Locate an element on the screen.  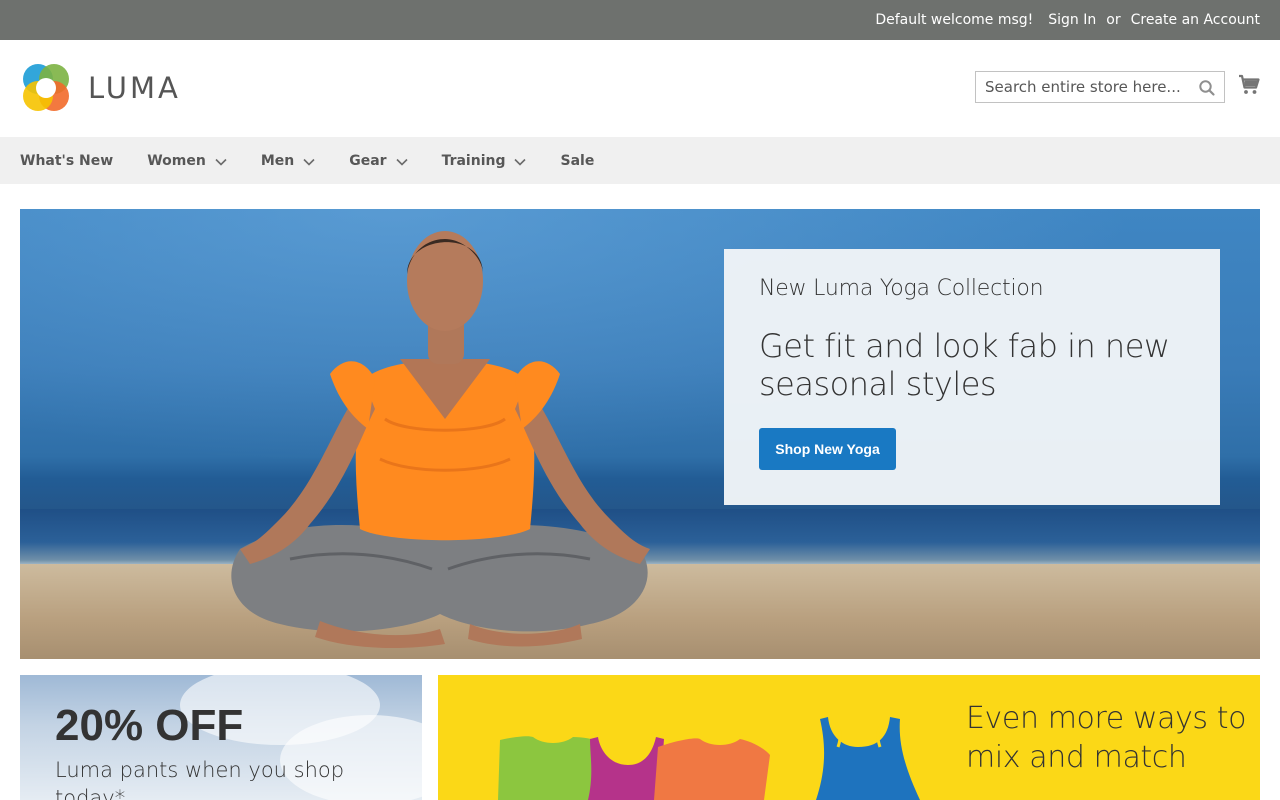
promo-mix-match-block: Even more ways to mix and match is located at coordinates (849, 737).